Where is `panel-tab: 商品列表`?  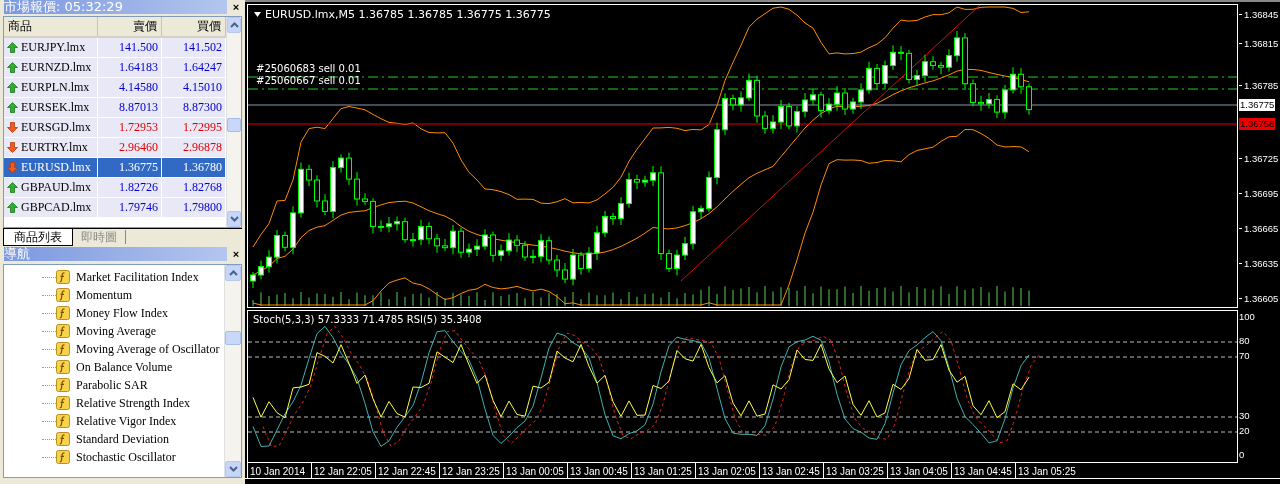 panel-tab: 商品列表 is located at coordinates (38, 237).